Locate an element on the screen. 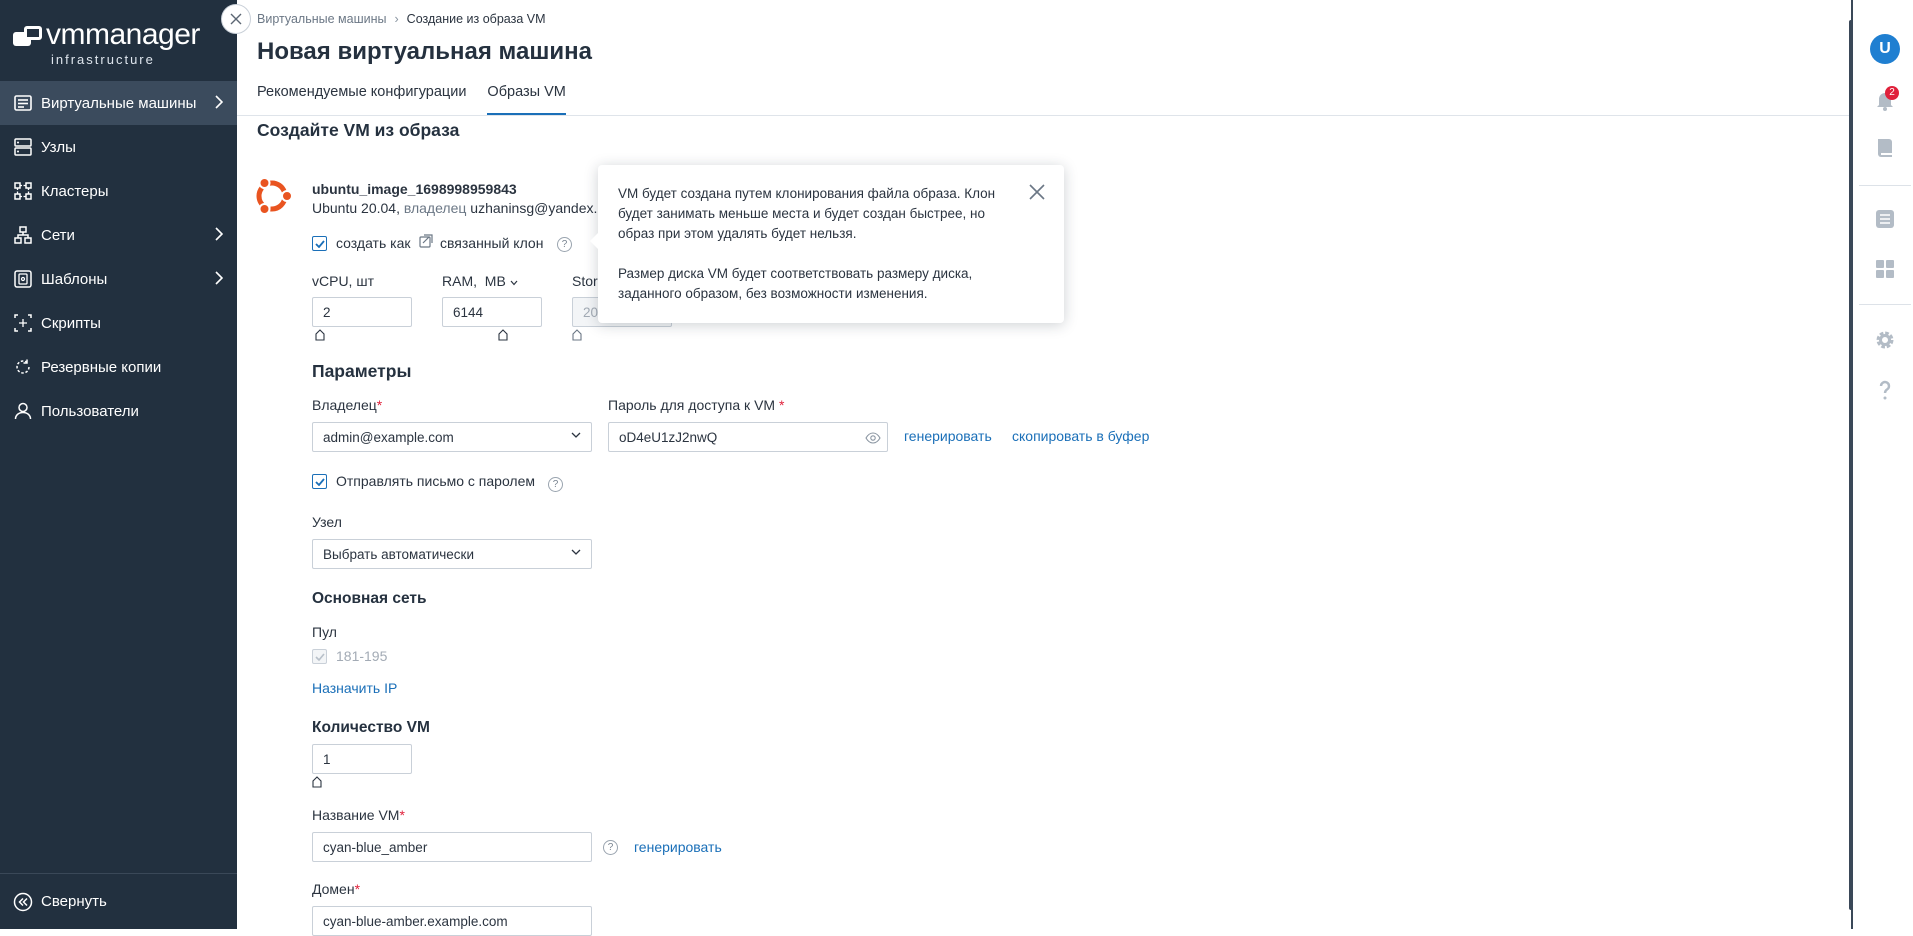  generate-vm-name-link: генерировать is located at coordinates (678, 847).